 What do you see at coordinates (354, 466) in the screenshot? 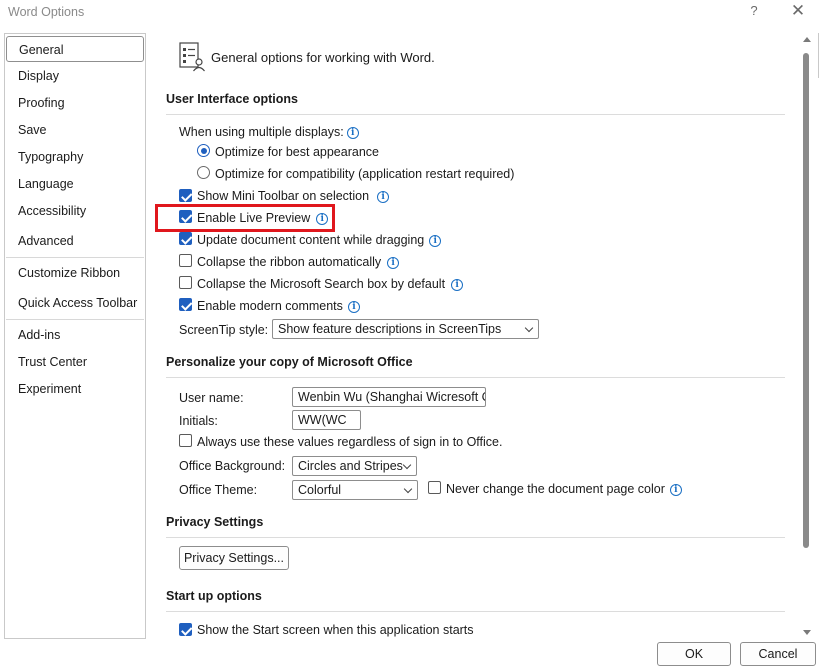
I see `office-background-select: Circles and Stripes` at bounding box center [354, 466].